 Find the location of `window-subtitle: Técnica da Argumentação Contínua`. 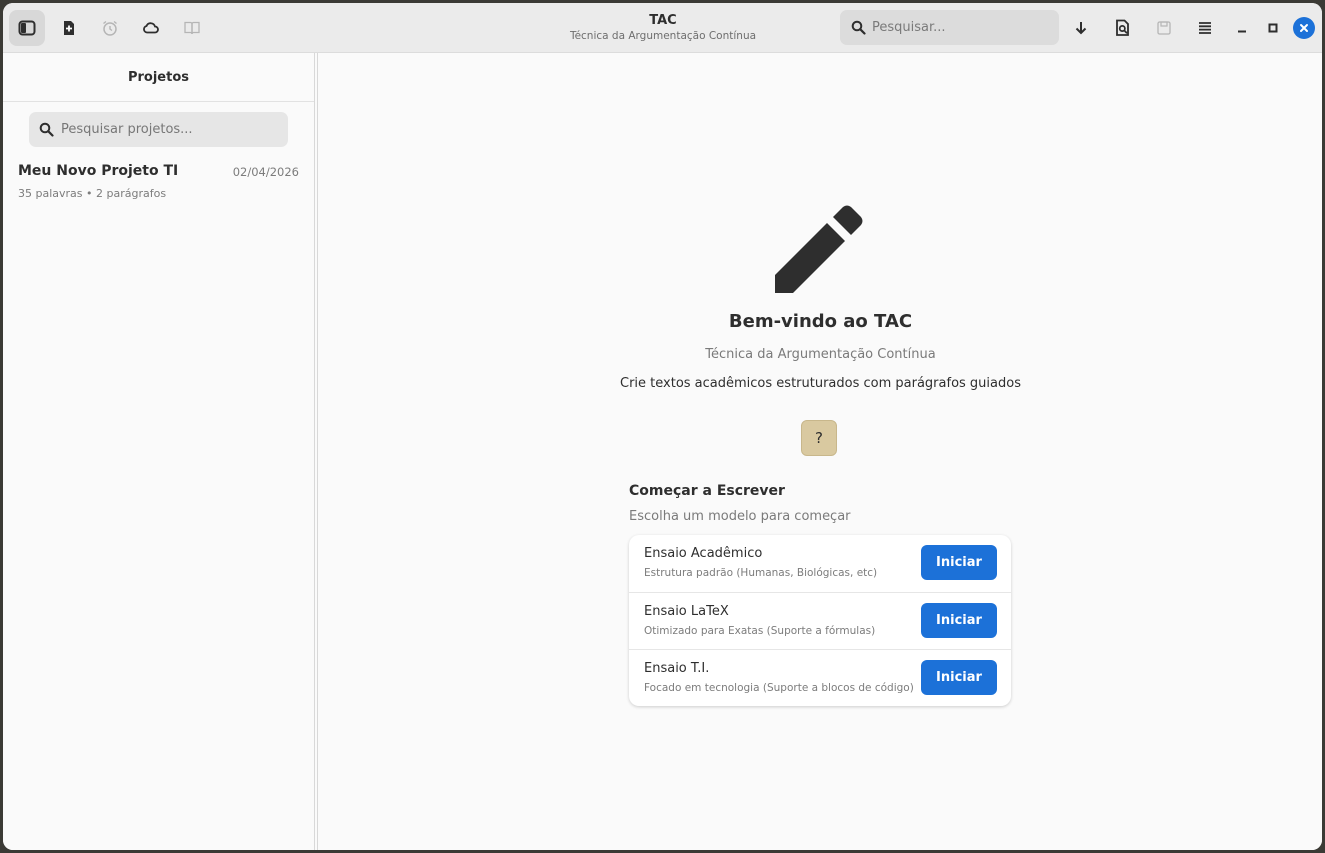

window-subtitle: Técnica da Argumentação Contínua is located at coordinates (663, 36).